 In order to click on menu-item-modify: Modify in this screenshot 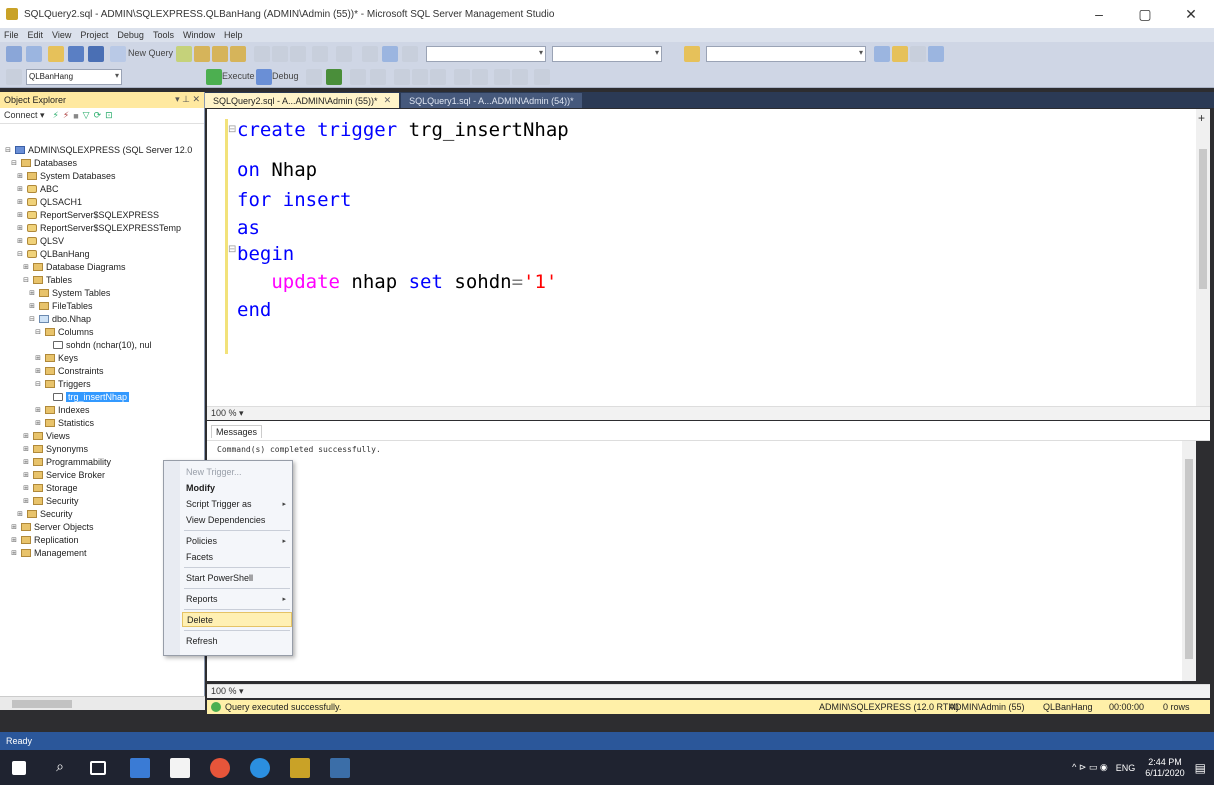, I will do `click(237, 487)`.